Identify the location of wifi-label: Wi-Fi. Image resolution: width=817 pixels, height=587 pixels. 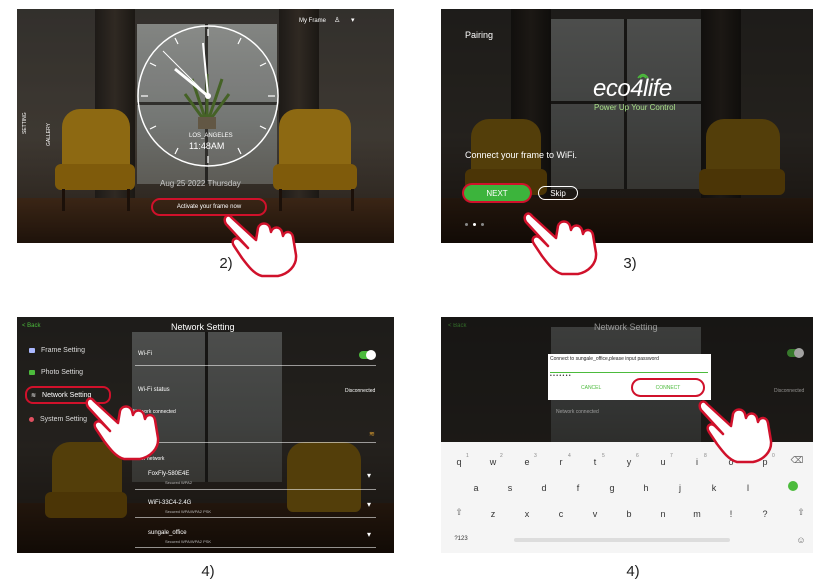
(145, 354).